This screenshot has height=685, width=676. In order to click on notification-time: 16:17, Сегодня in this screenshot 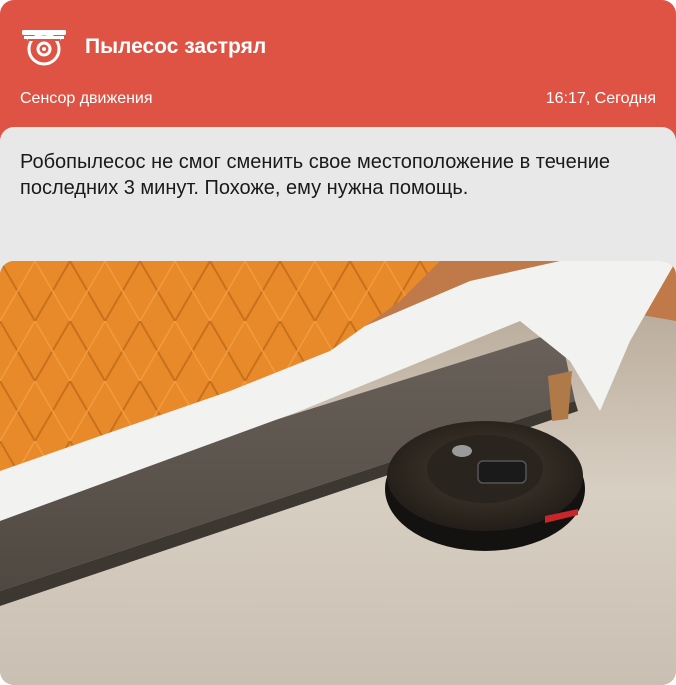, I will do `click(600, 98)`.